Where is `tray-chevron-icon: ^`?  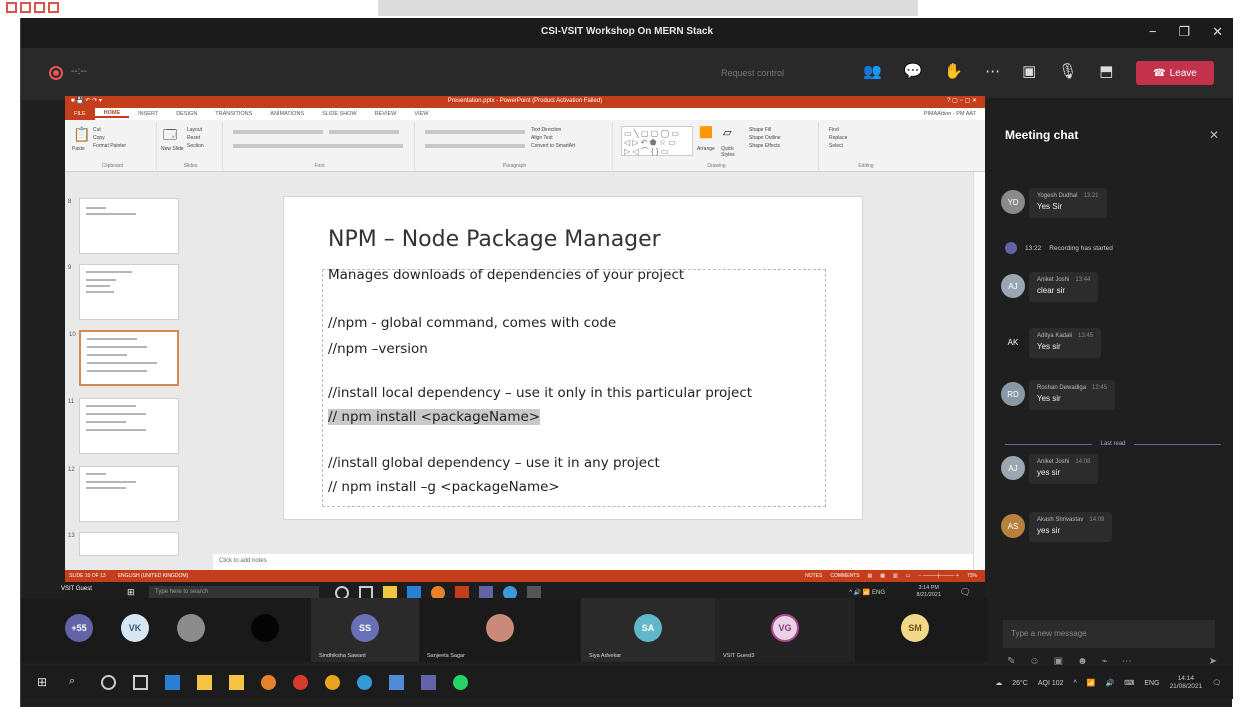
tray-chevron-icon: ^ is located at coordinates (1075, 683).